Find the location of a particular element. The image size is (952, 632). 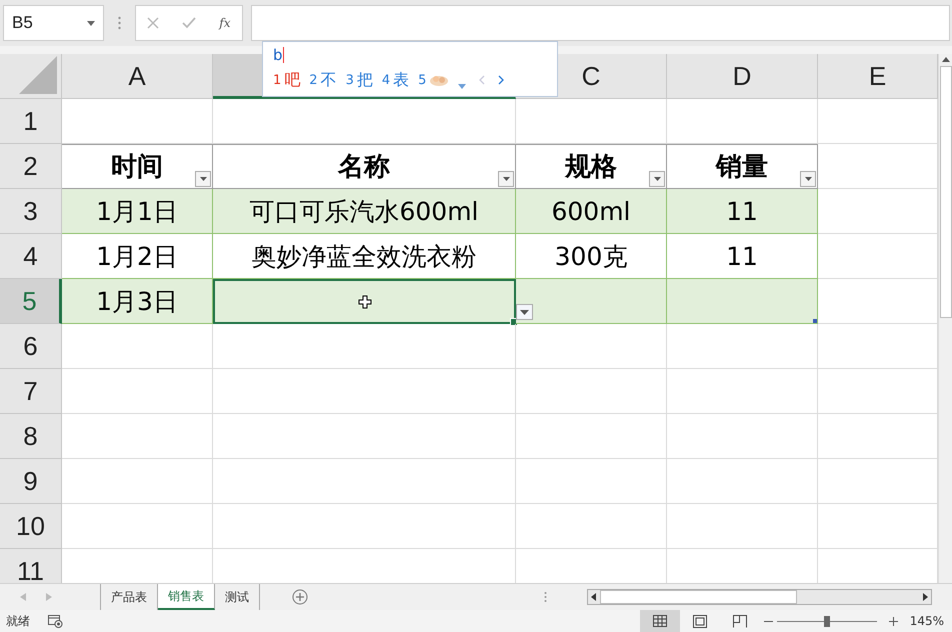

heading-text: 销量 is located at coordinates (742, 167).